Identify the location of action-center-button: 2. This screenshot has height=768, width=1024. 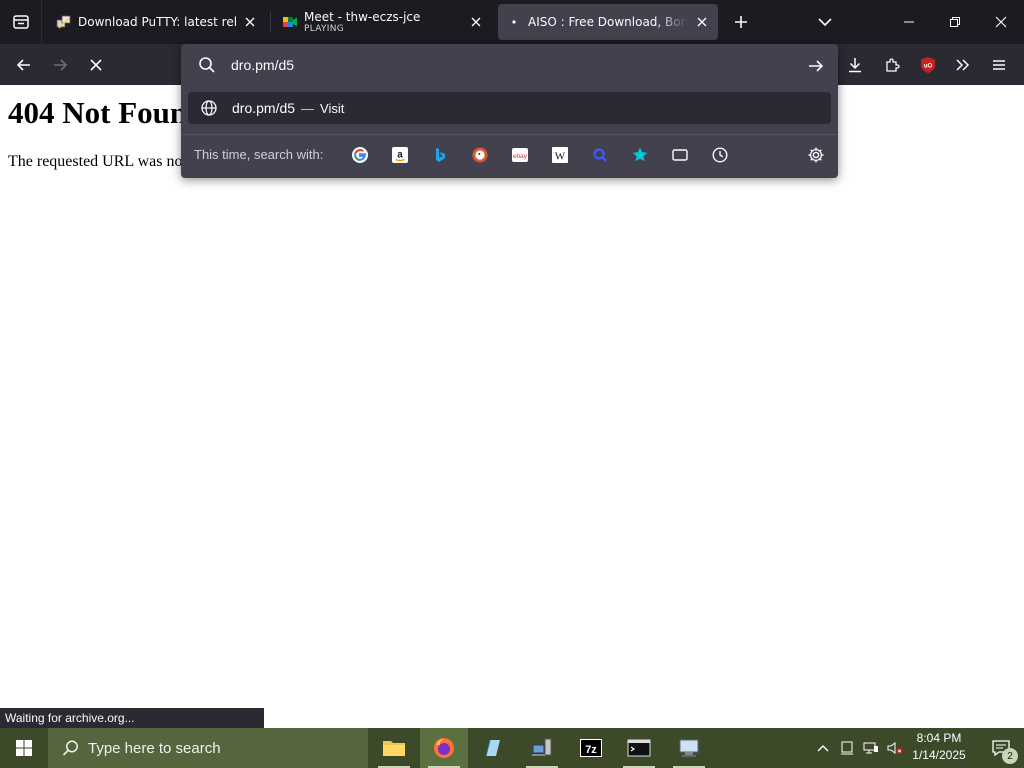
(1001, 748).